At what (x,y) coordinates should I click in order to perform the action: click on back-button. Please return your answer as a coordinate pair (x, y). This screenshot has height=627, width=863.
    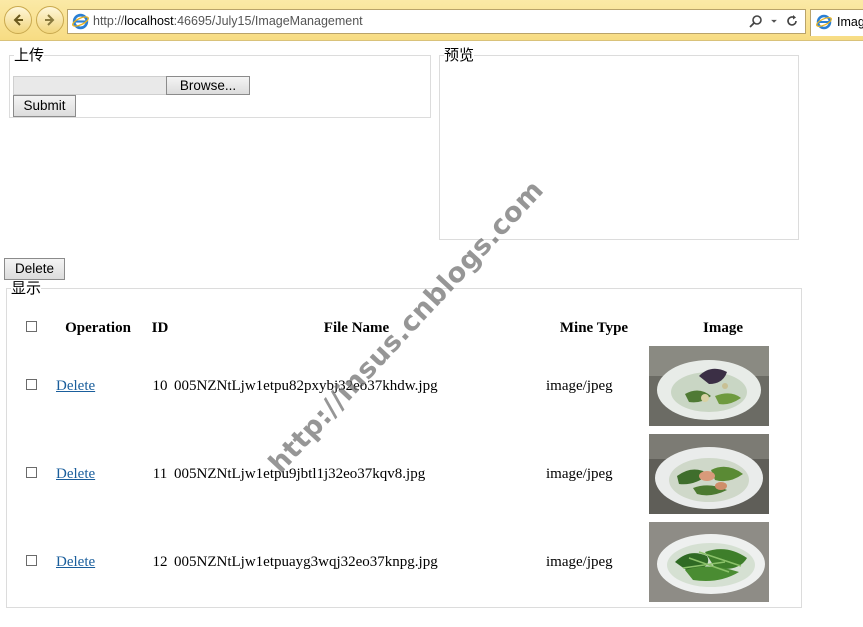
    Looking at the image, I should click on (18, 20).